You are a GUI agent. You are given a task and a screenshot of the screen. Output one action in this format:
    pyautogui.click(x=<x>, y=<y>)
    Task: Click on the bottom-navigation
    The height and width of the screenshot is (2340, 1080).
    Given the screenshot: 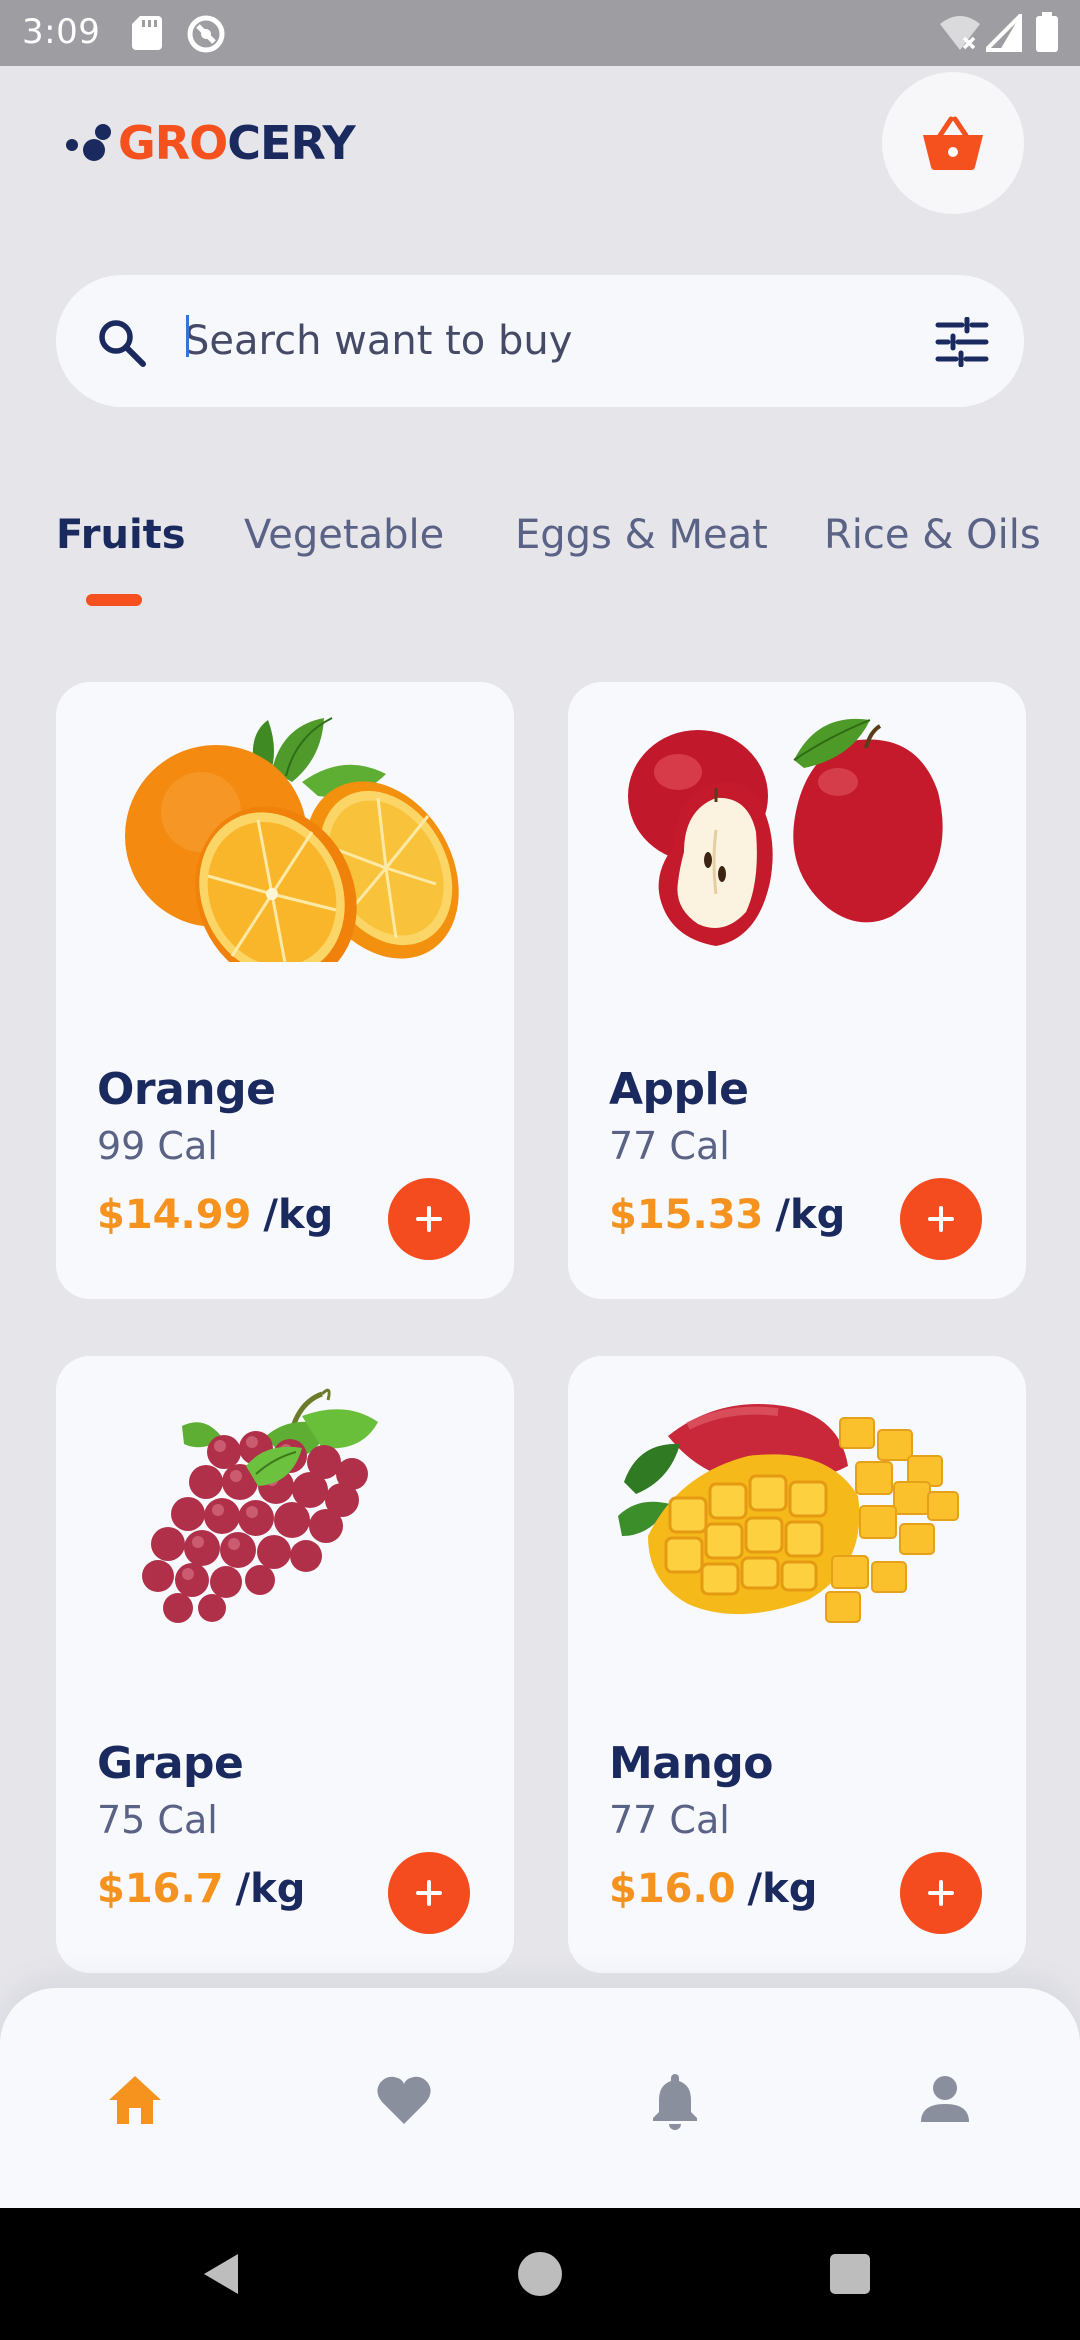 What is the action you would take?
    pyautogui.click(x=540, y=2098)
    